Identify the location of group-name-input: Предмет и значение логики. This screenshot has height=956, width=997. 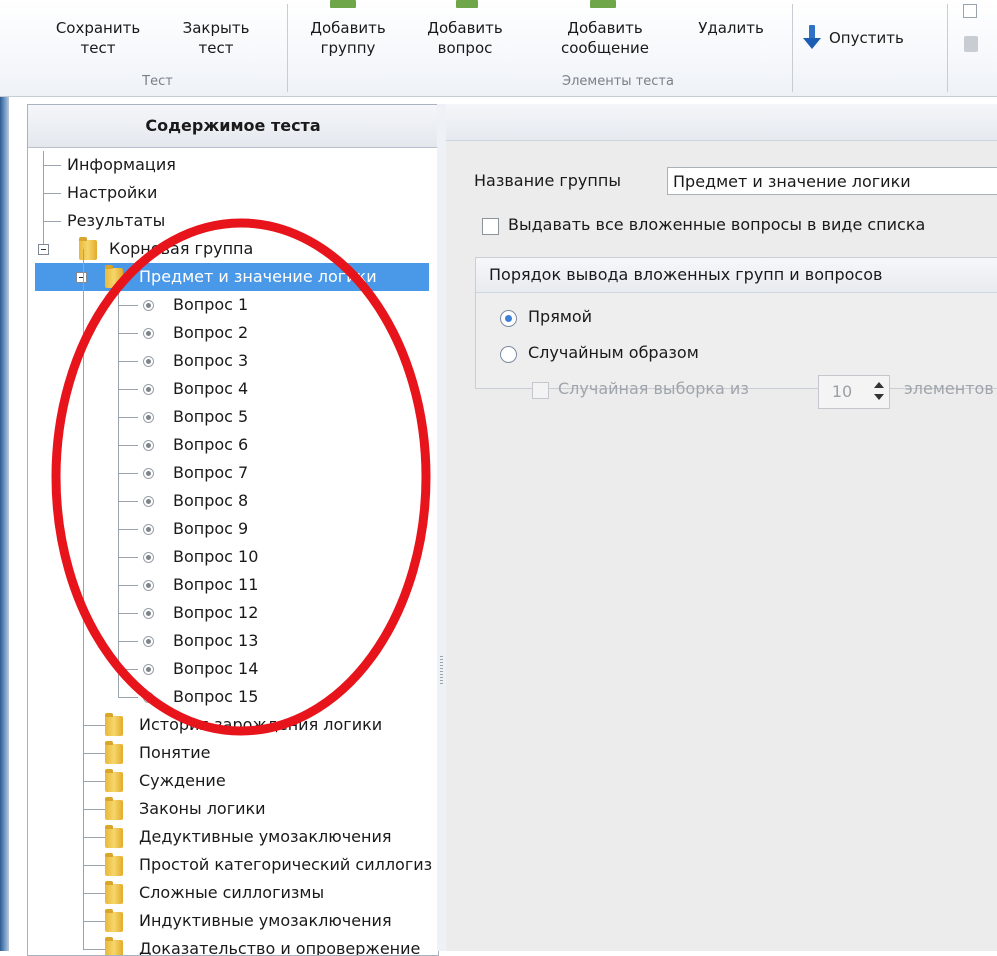
(832, 181).